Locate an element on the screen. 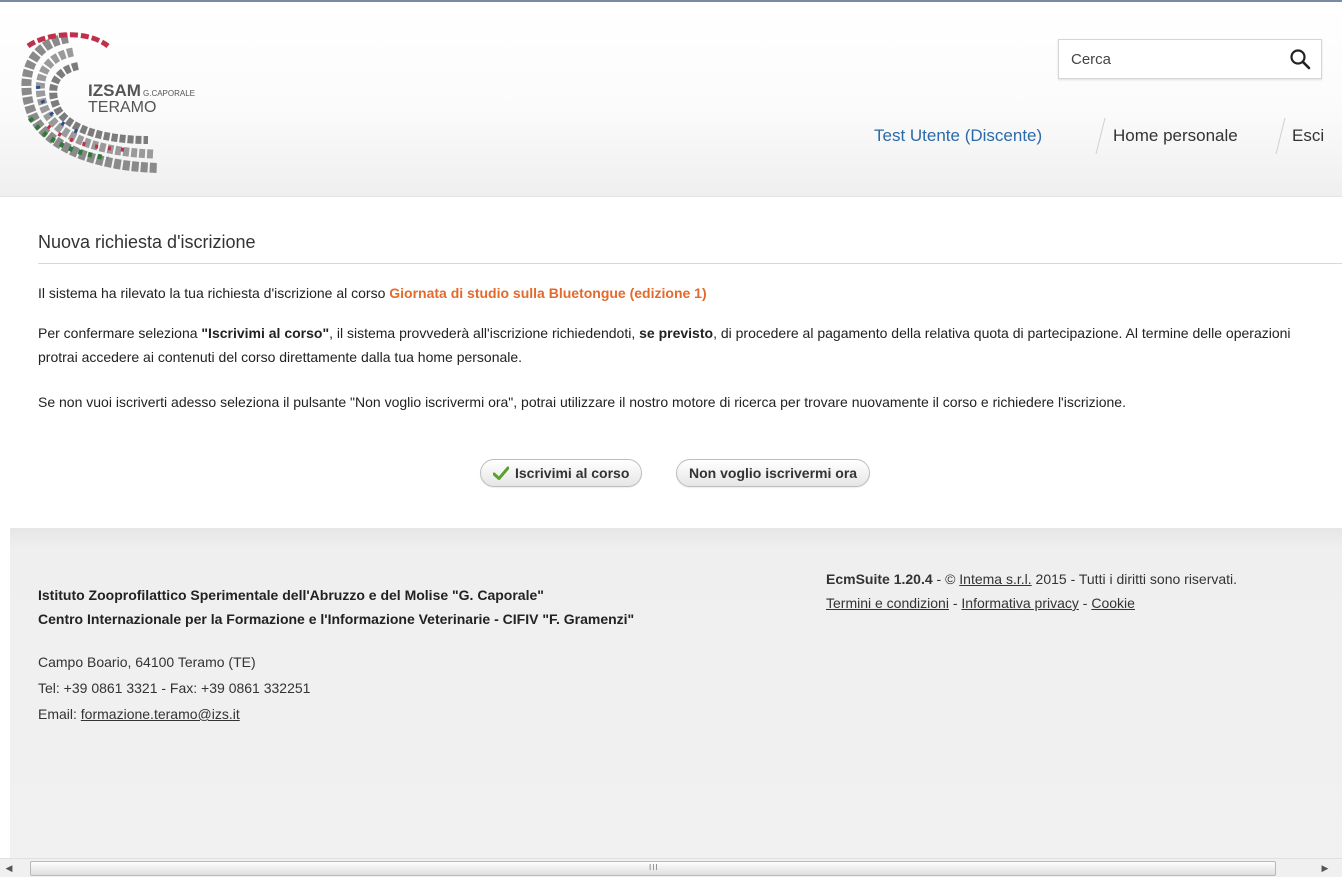  scroll-left-arrow-icon: ◀ is located at coordinates (9, 868).